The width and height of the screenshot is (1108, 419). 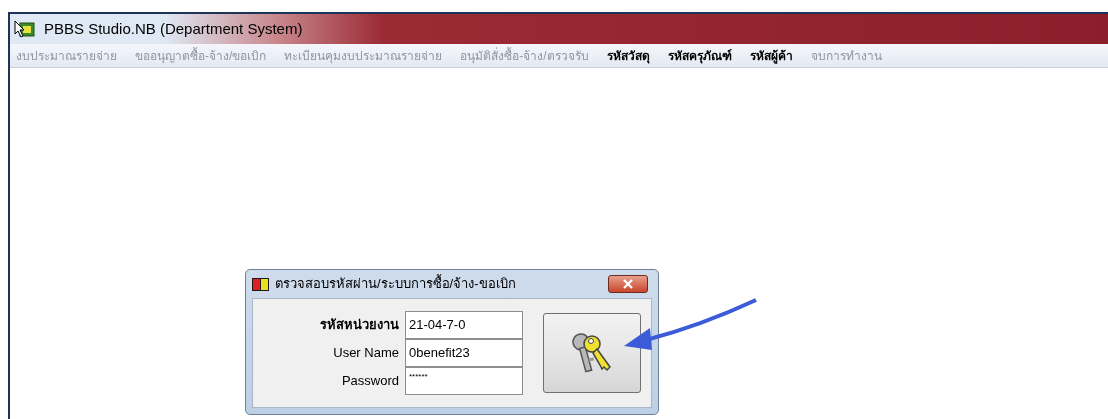 I want to click on text-field: 21-04-7-0, so click(x=464, y=325).